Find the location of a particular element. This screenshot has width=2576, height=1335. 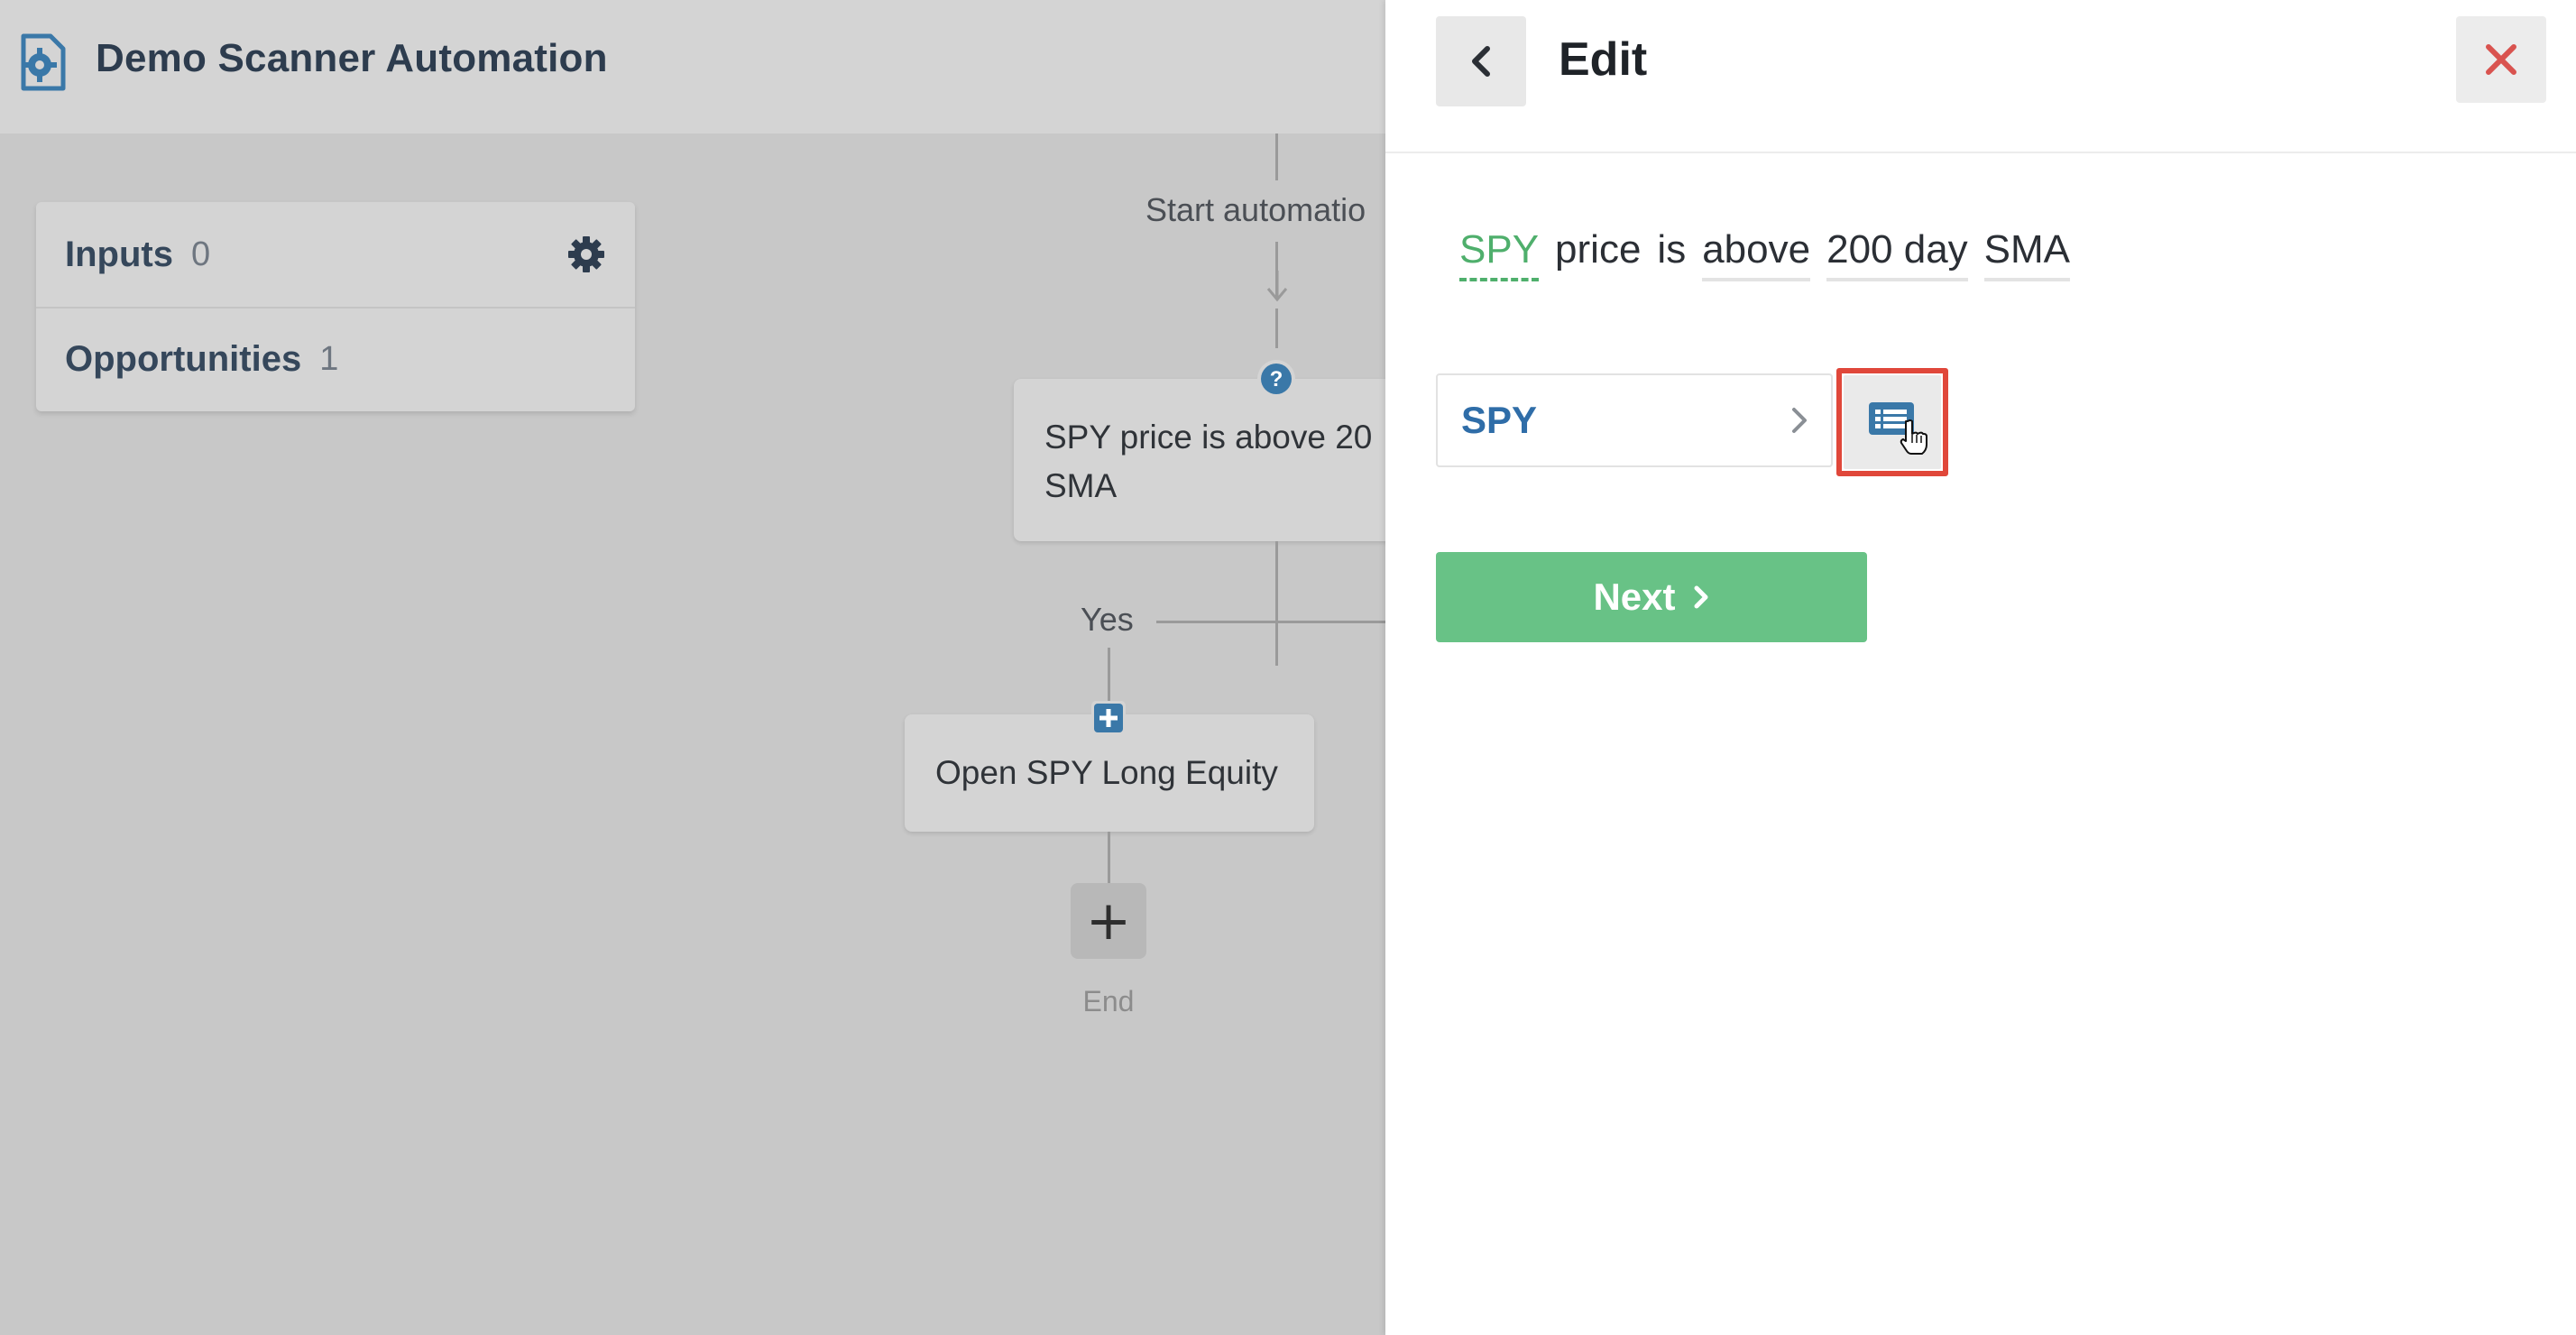

action-text: Open SPY Long Equity is located at coordinates (1106, 772).